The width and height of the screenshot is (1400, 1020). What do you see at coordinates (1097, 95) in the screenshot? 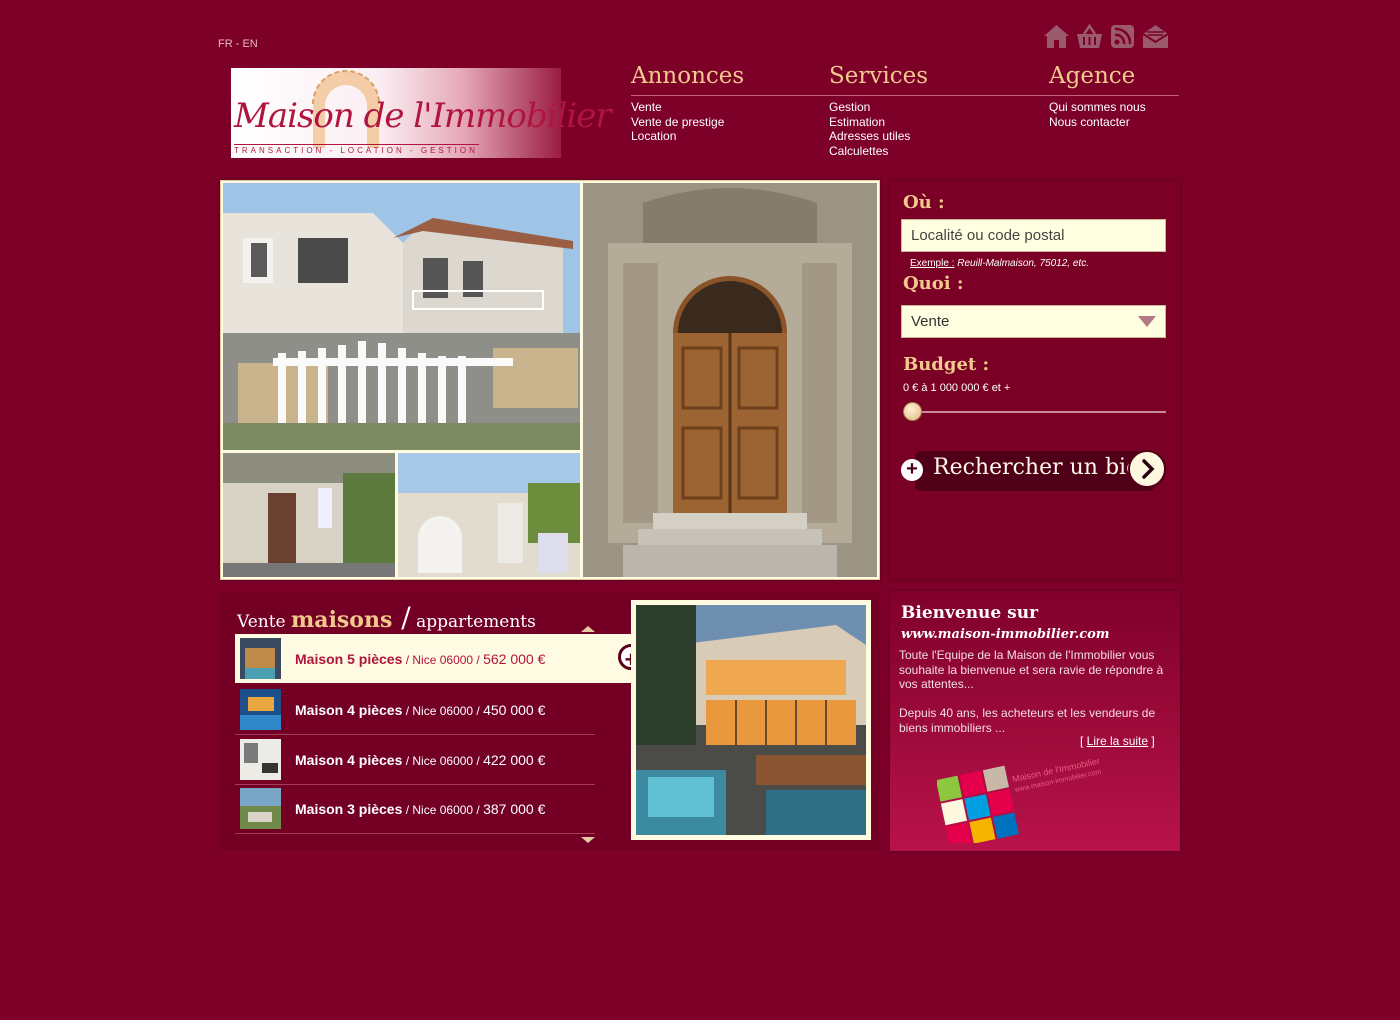
I see `nav-agence: Agence Qui sommes nous Nous contacter` at bounding box center [1097, 95].